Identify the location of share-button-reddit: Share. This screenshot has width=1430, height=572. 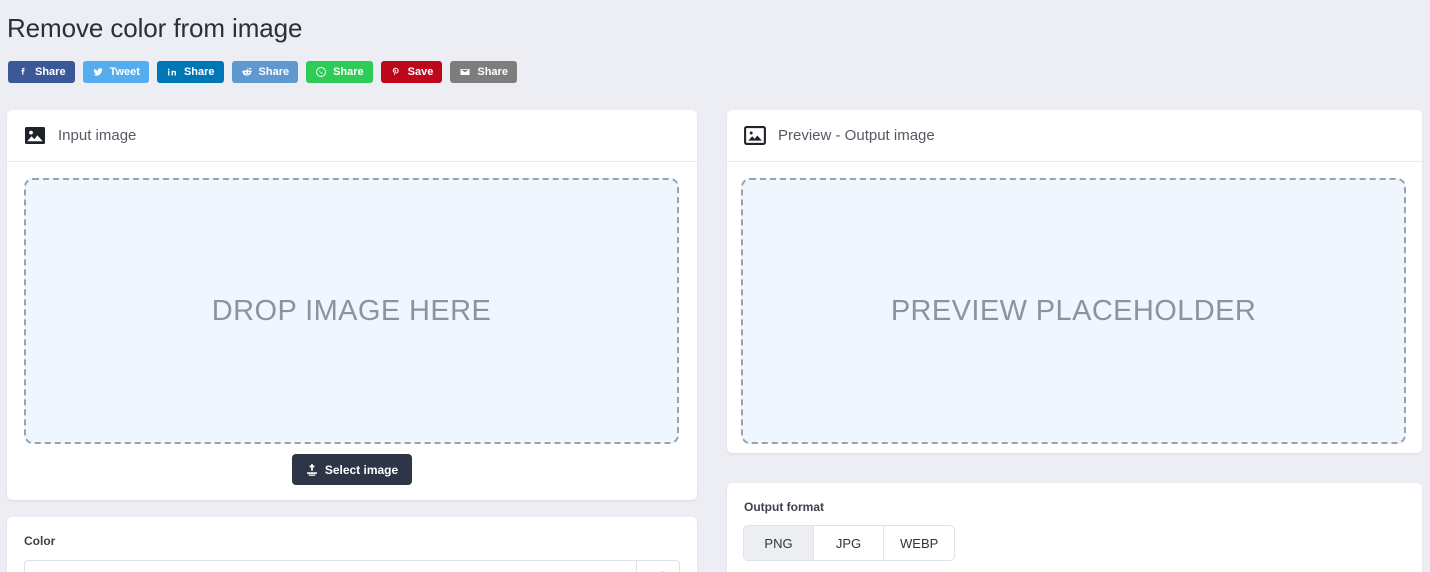
(265, 72).